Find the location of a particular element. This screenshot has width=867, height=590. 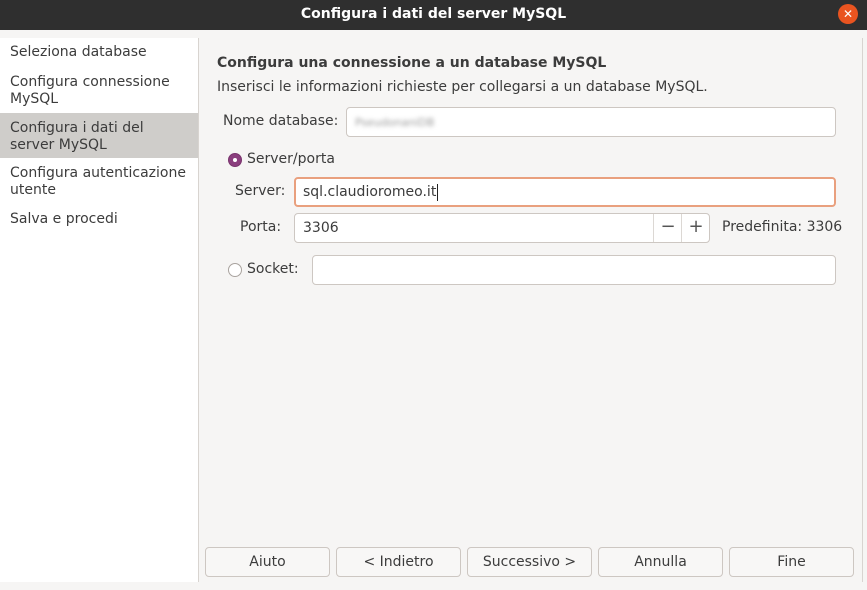

socket-radio is located at coordinates (235, 270).